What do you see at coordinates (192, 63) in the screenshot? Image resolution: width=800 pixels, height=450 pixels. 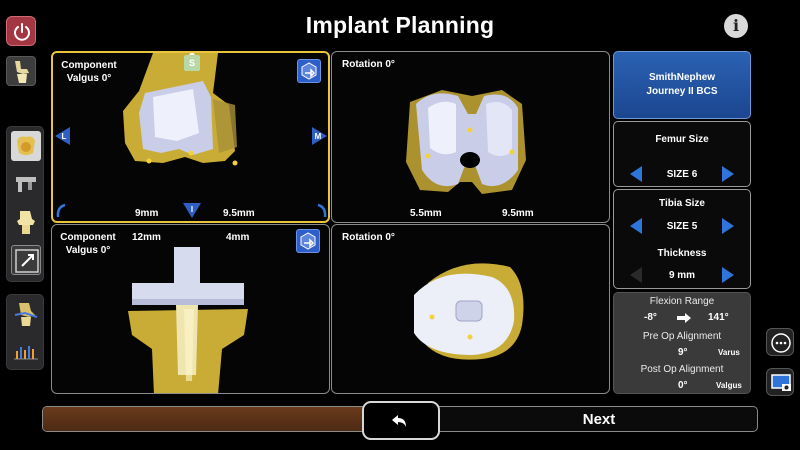 I see `superior-marker: S` at bounding box center [192, 63].